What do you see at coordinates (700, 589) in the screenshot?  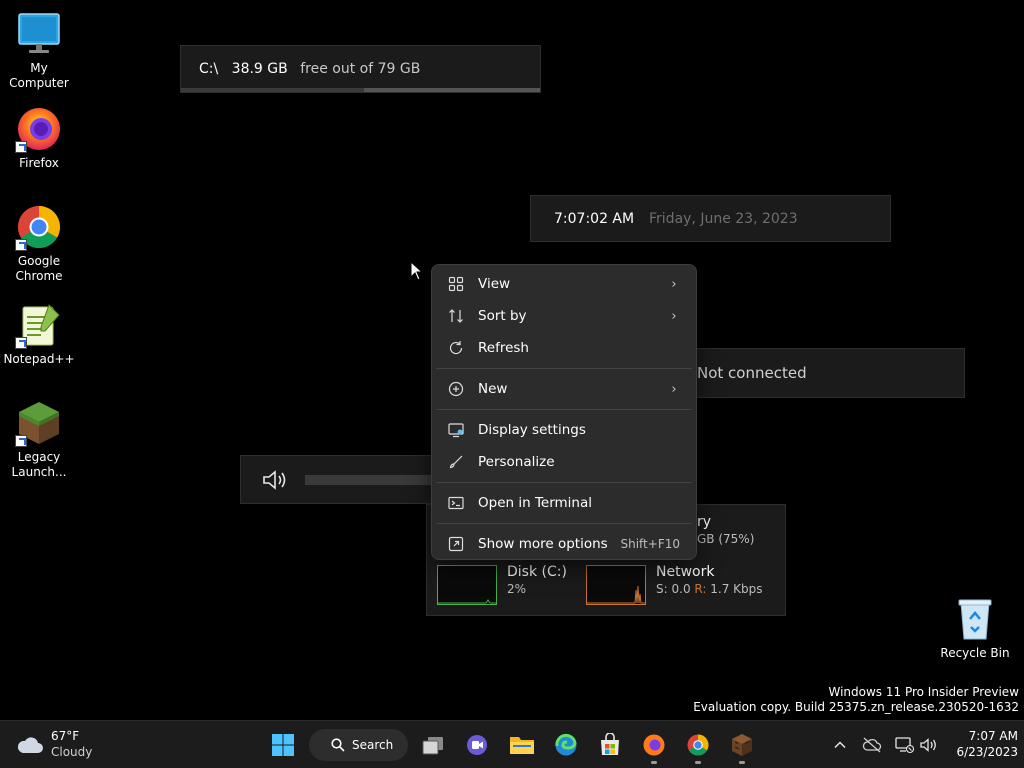 I see `network-recv-label: R:` at bounding box center [700, 589].